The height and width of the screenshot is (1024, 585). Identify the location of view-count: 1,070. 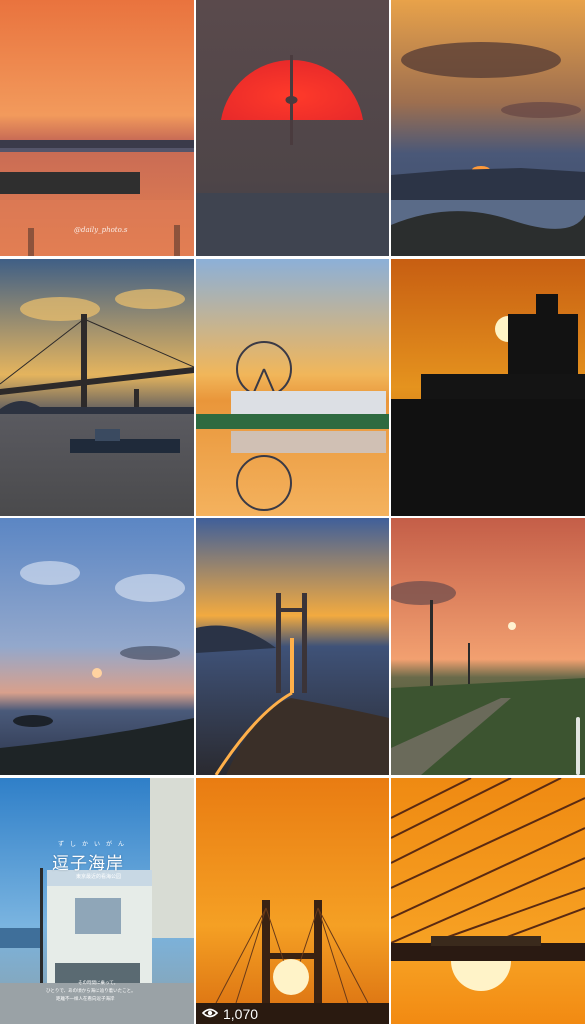
(230, 1014).